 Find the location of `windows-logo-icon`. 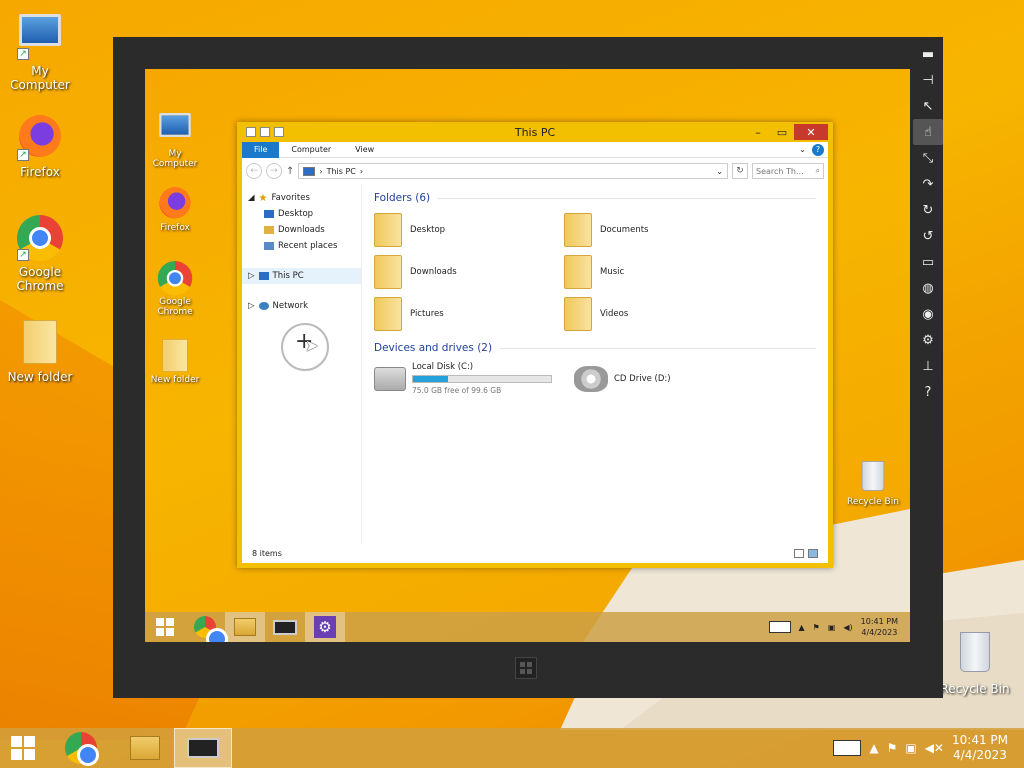

windows-logo-icon is located at coordinates (23, 748).